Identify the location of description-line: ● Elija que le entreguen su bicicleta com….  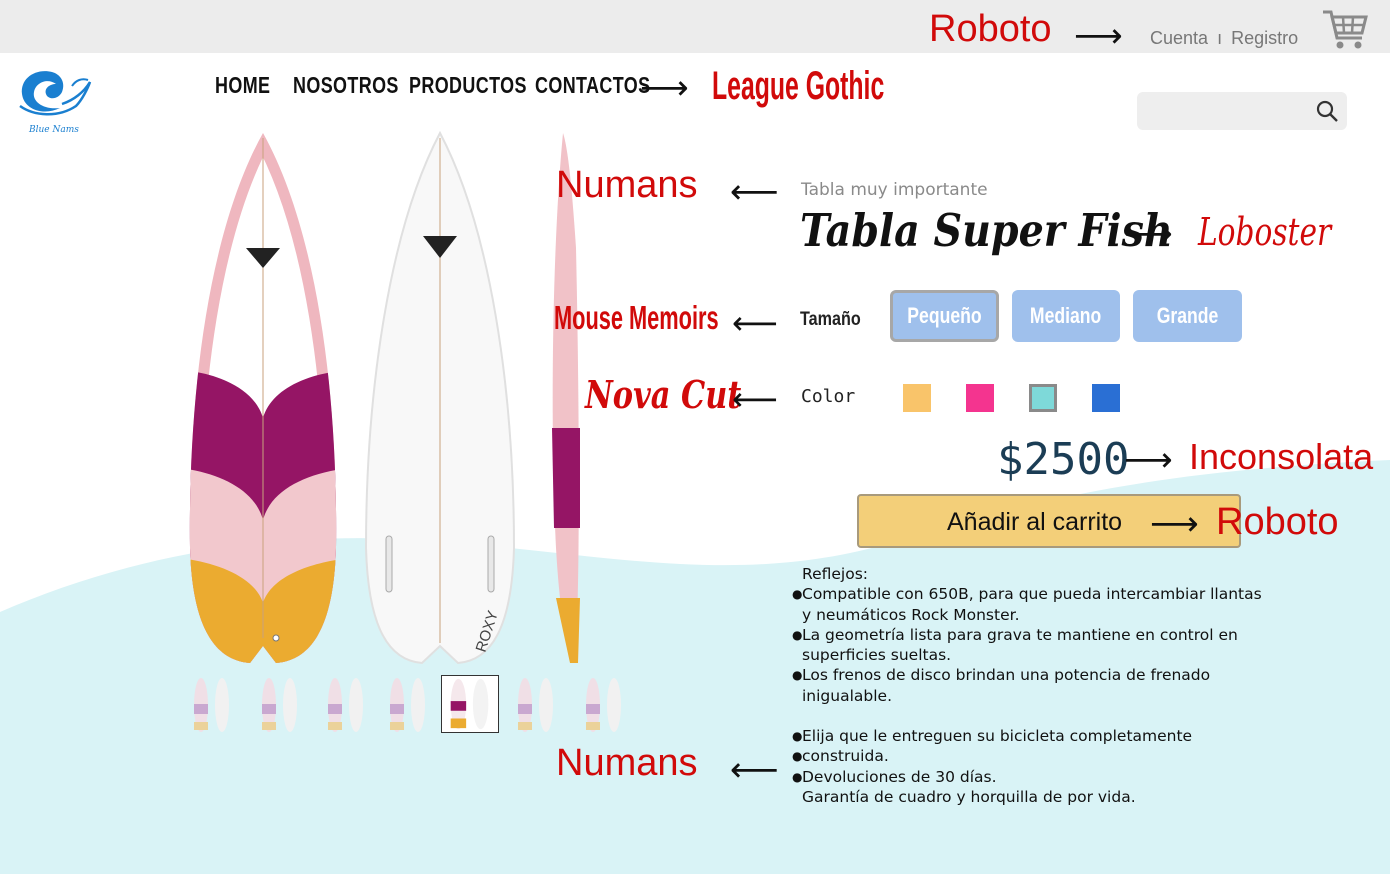
(992, 736).